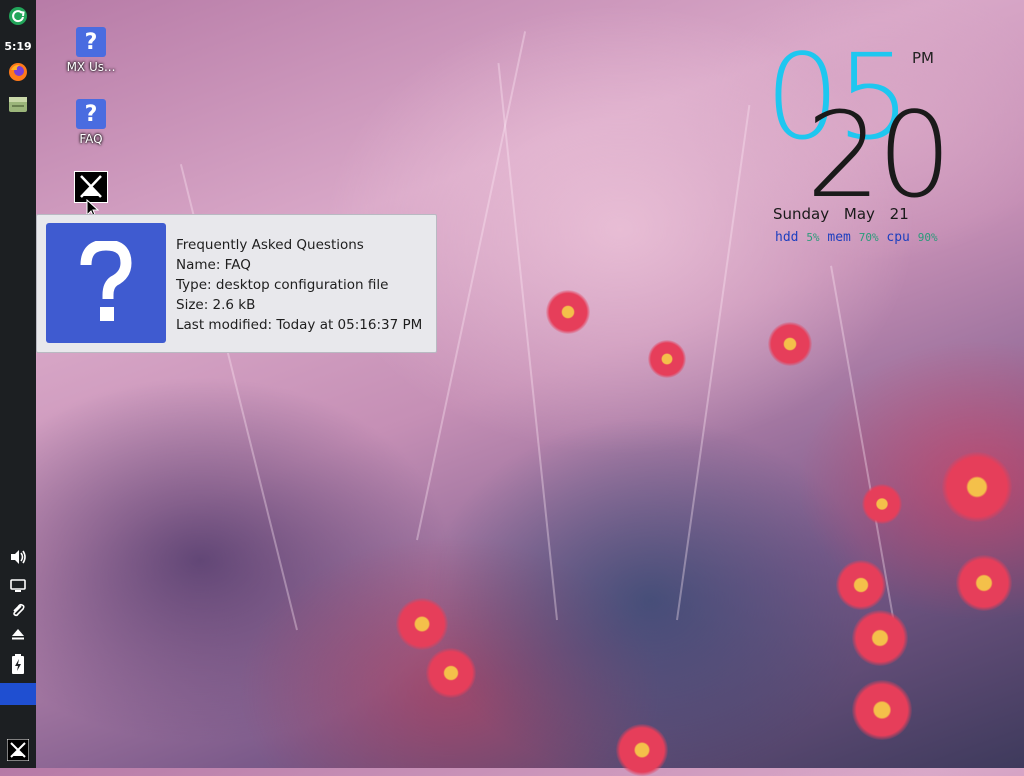 This screenshot has width=1024, height=776. Describe the element at coordinates (18, 104) in the screenshot. I see `file-manager-icon` at that location.